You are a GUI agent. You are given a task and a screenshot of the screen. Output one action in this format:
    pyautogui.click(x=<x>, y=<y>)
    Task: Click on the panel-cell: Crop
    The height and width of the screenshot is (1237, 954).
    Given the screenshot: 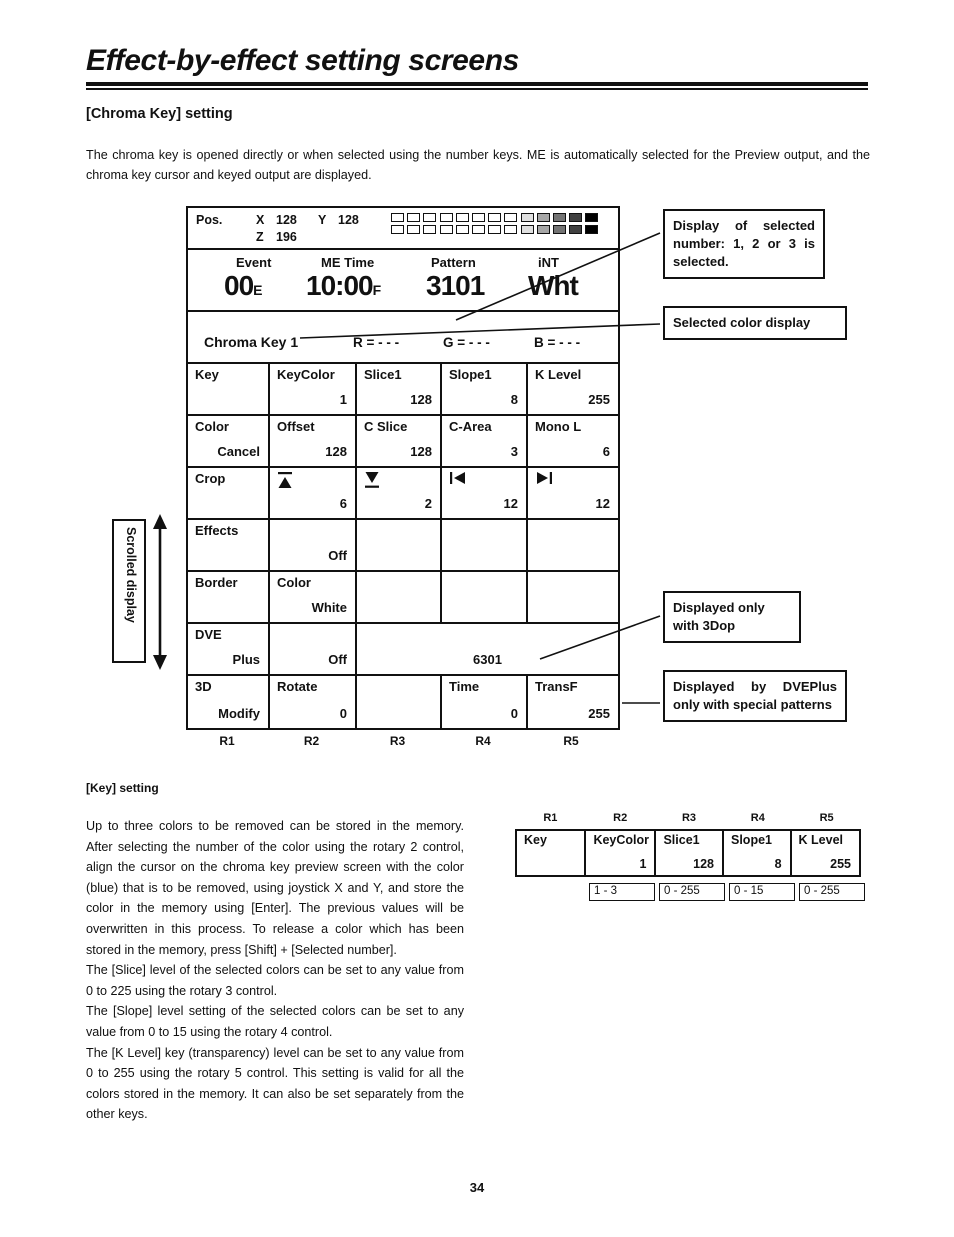 What is the action you would take?
    pyautogui.click(x=229, y=493)
    